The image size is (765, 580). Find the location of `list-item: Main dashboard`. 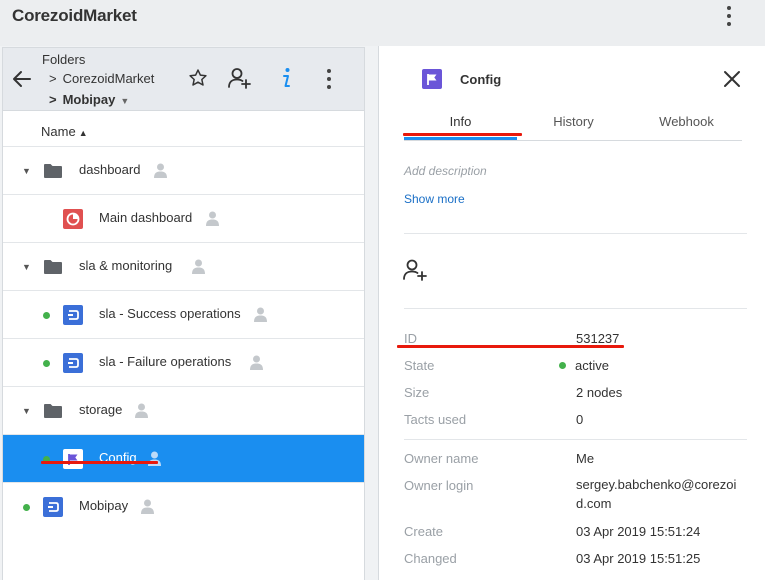

list-item: Main dashboard is located at coordinates (183, 219).